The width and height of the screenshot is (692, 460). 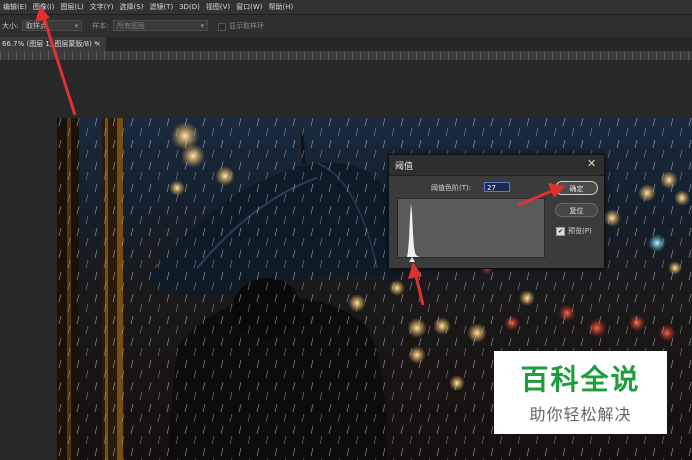 What do you see at coordinates (404, 167) in the screenshot?
I see `dialog-title: 阈值` at bounding box center [404, 167].